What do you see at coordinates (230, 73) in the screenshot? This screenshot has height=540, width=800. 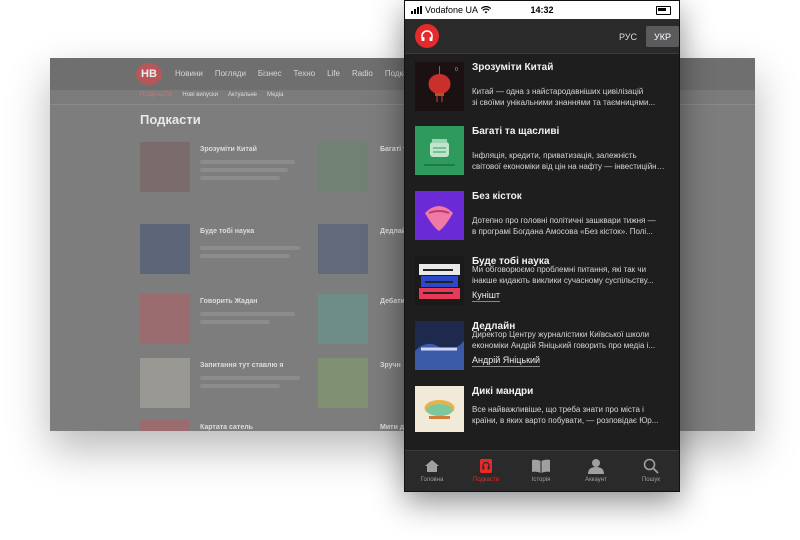 I see `desktop-nav-item: Погляди` at bounding box center [230, 73].